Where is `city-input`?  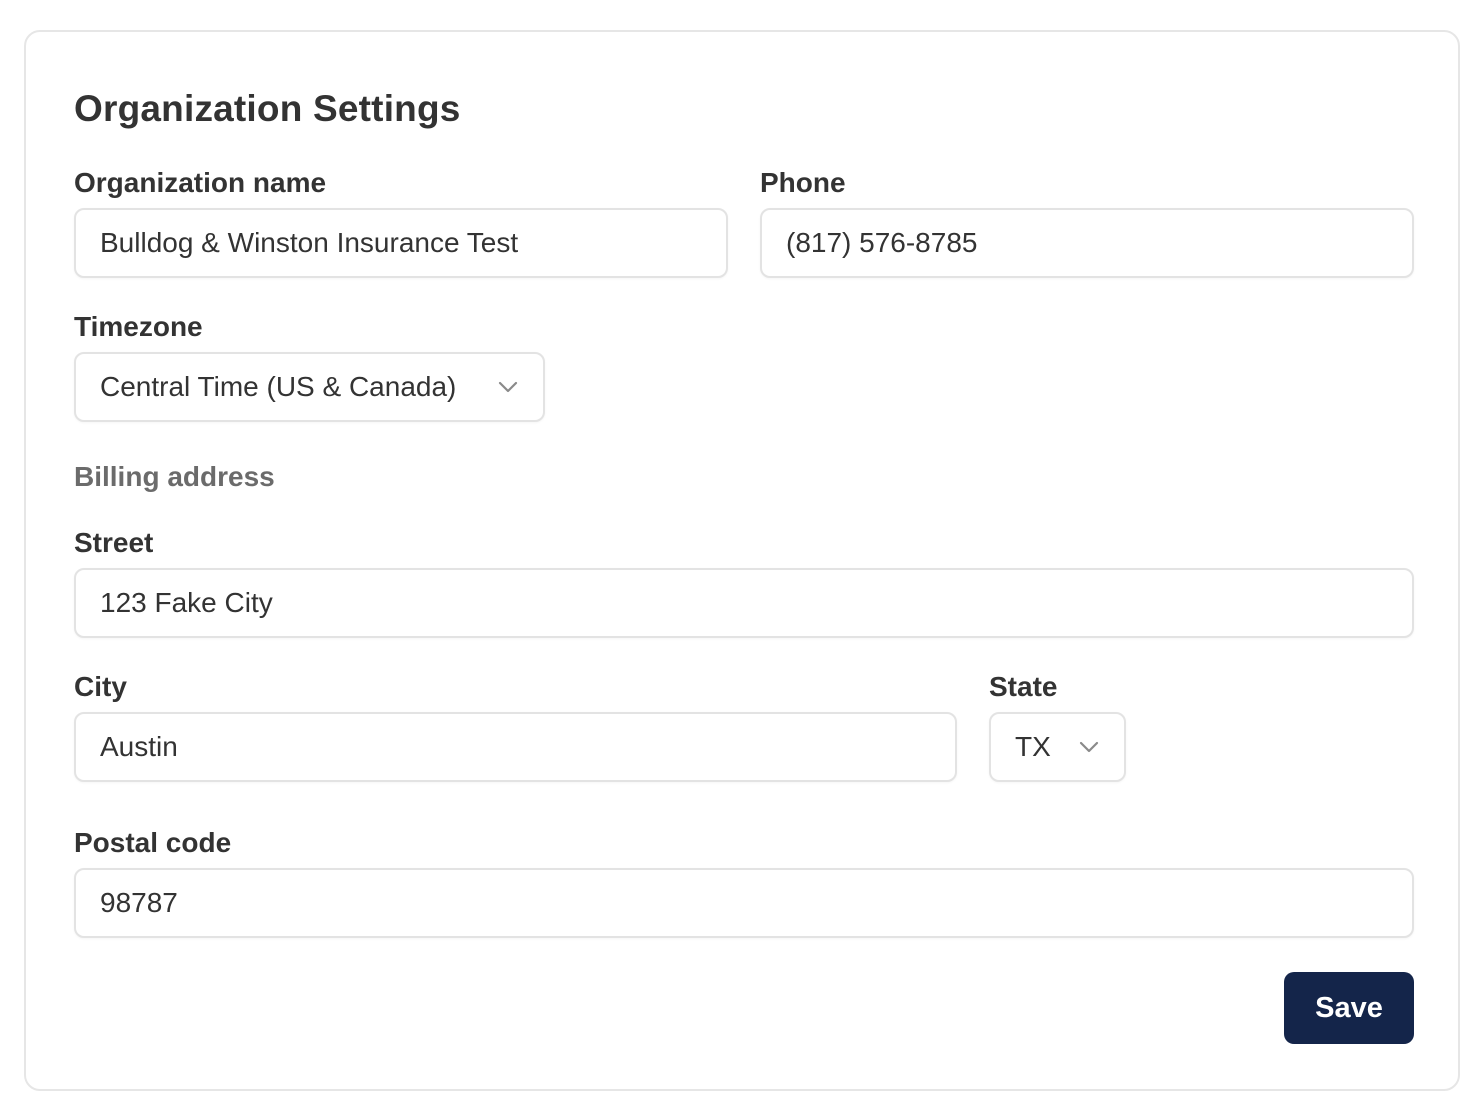
city-input is located at coordinates (515, 747).